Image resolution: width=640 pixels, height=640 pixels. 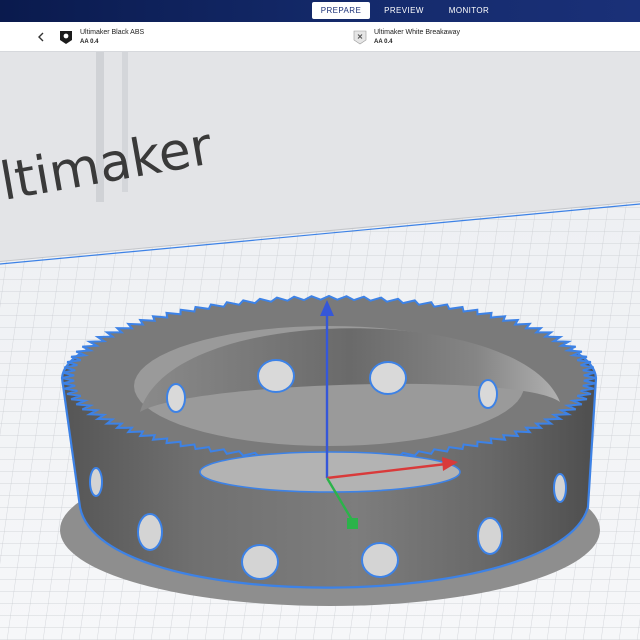 What do you see at coordinates (330, 472) in the screenshot?
I see `model-inner-floor` at bounding box center [330, 472].